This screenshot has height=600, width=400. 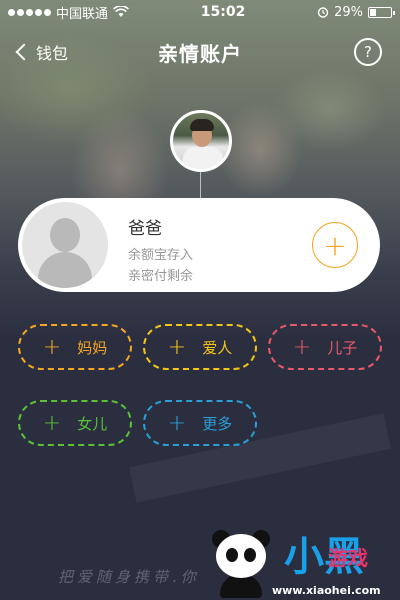 I want to click on pill-label: 妈妈, so click(x=92, y=347).